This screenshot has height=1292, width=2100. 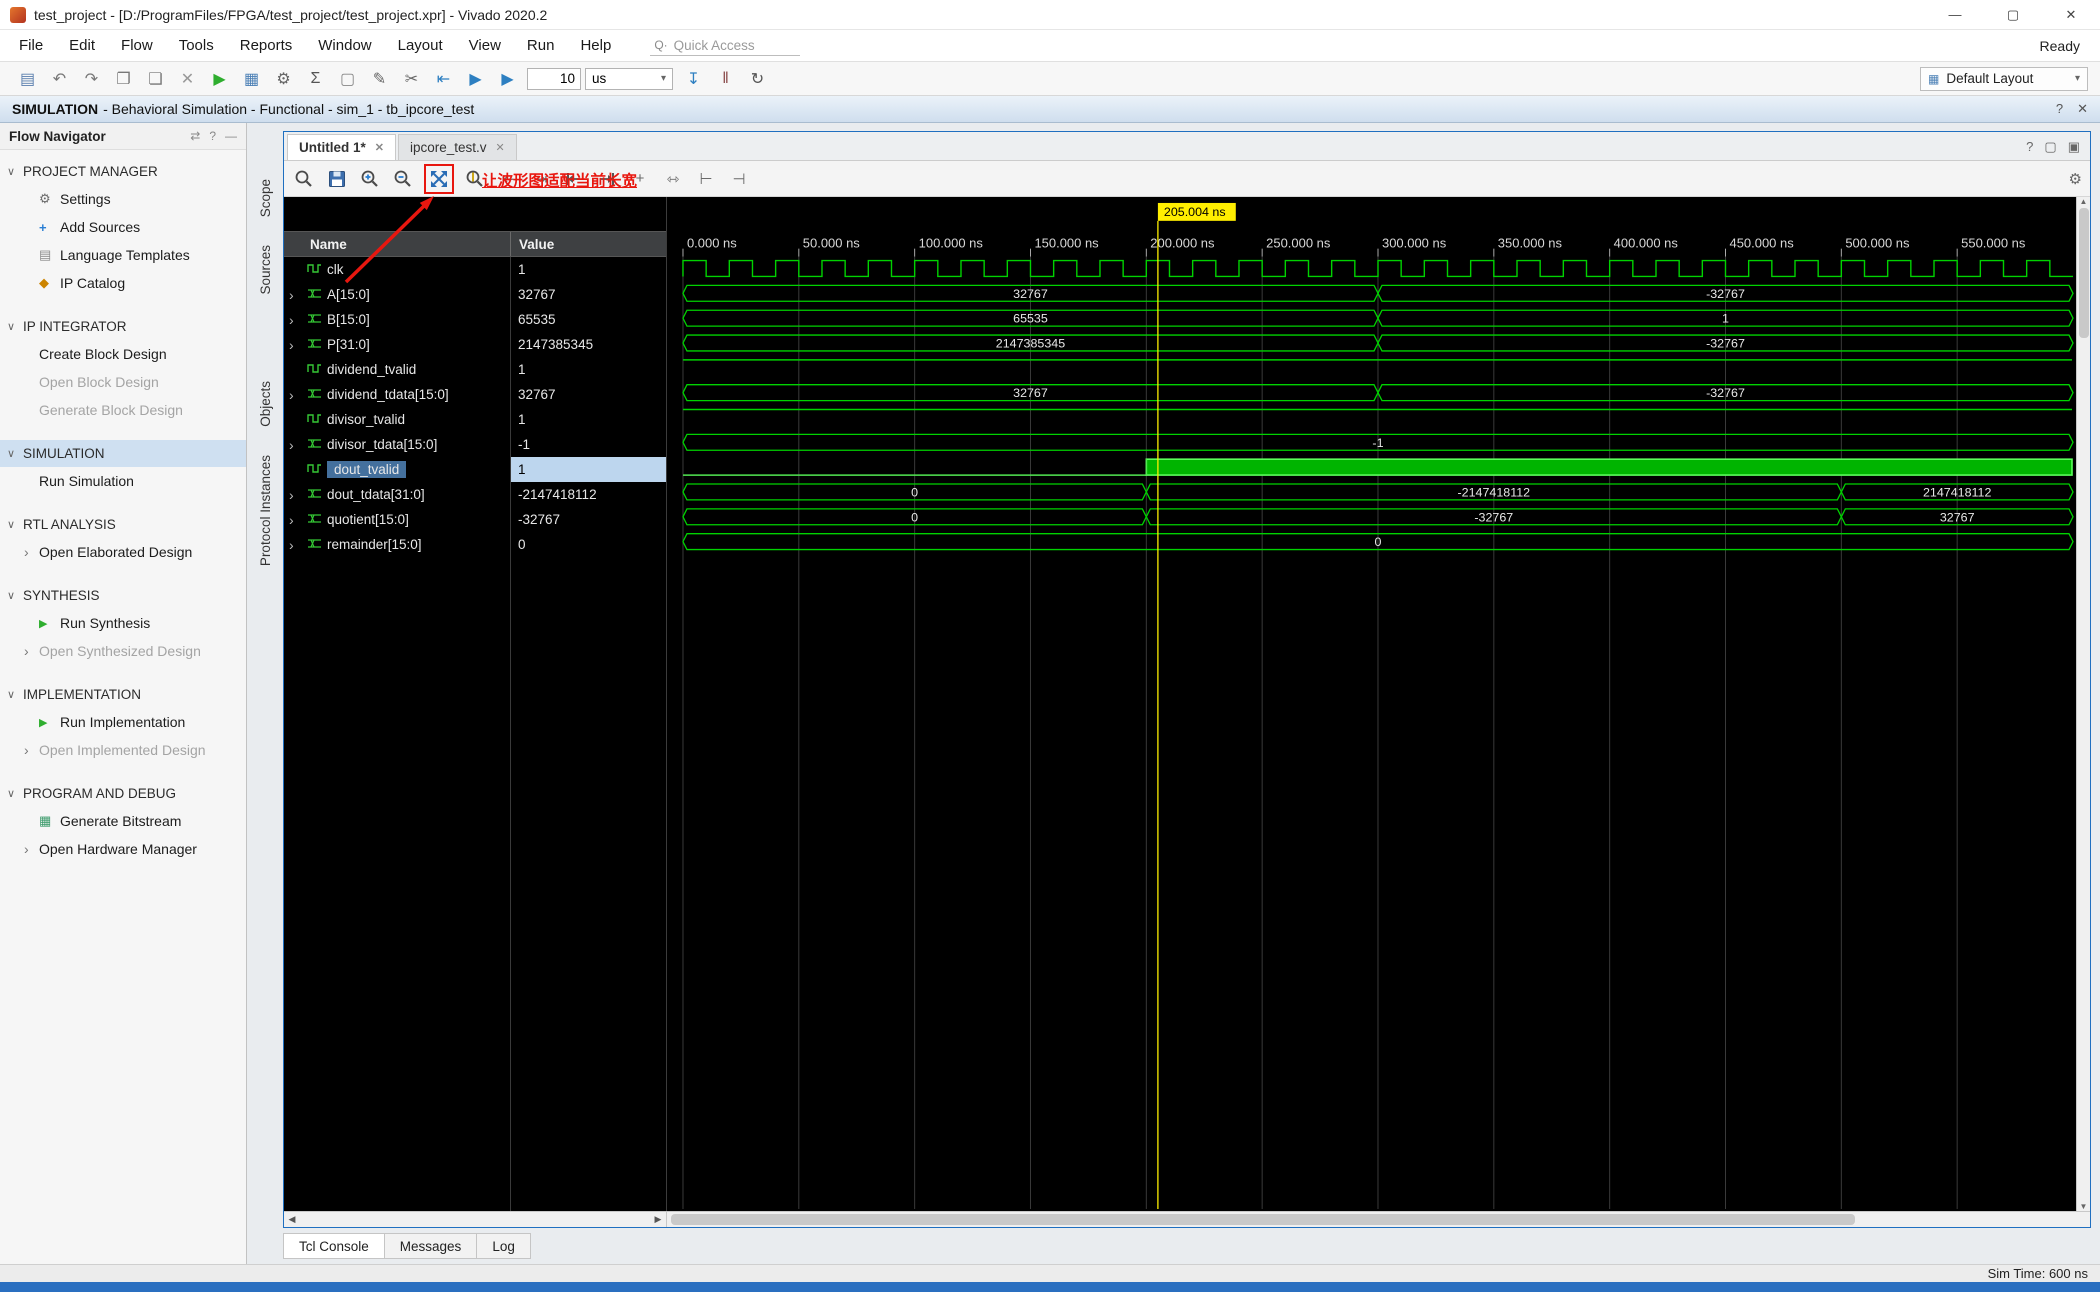 What do you see at coordinates (475, 419) in the screenshot?
I see `signal-row-divisor-tvalid: divisor_tvalid 1` at bounding box center [475, 419].